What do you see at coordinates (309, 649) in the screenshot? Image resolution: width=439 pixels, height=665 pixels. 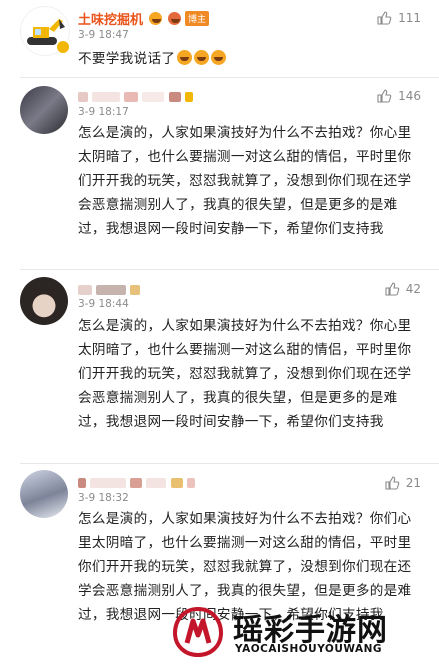 I see `watermark-subtitle: YAOCAISHOUYOUWANG` at bounding box center [309, 649].